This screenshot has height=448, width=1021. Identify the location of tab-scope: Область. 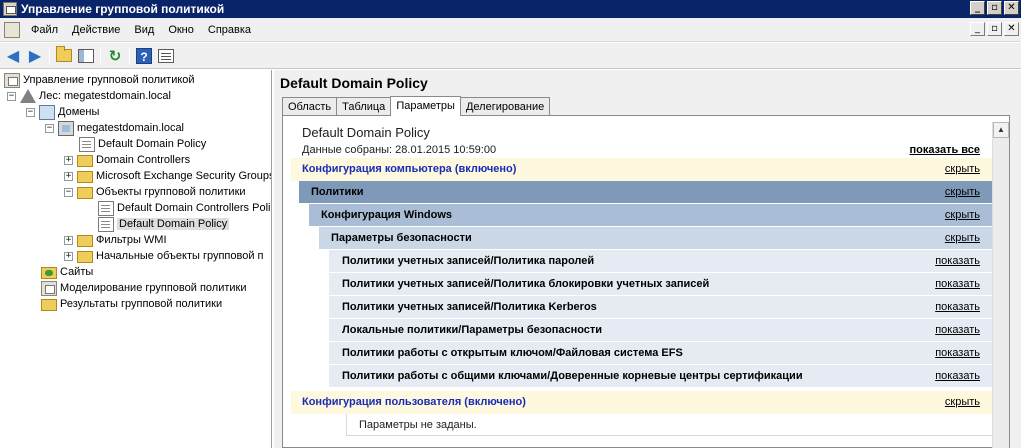
(310, 106).